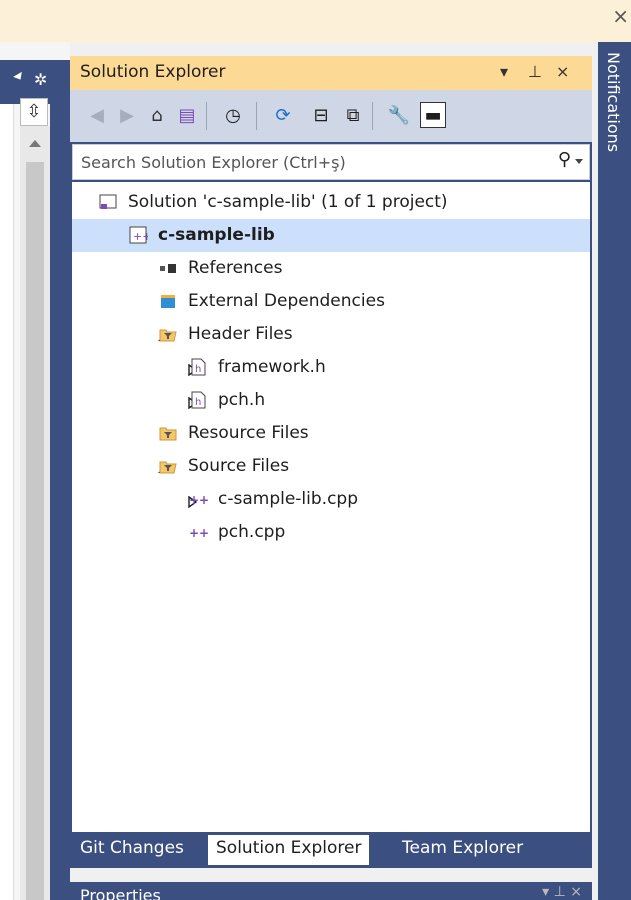 The image size is (631, 900). Describe the element at coordinates (272, 367) in the screenshot. I see `tree-item-label: framework.h` at that location.